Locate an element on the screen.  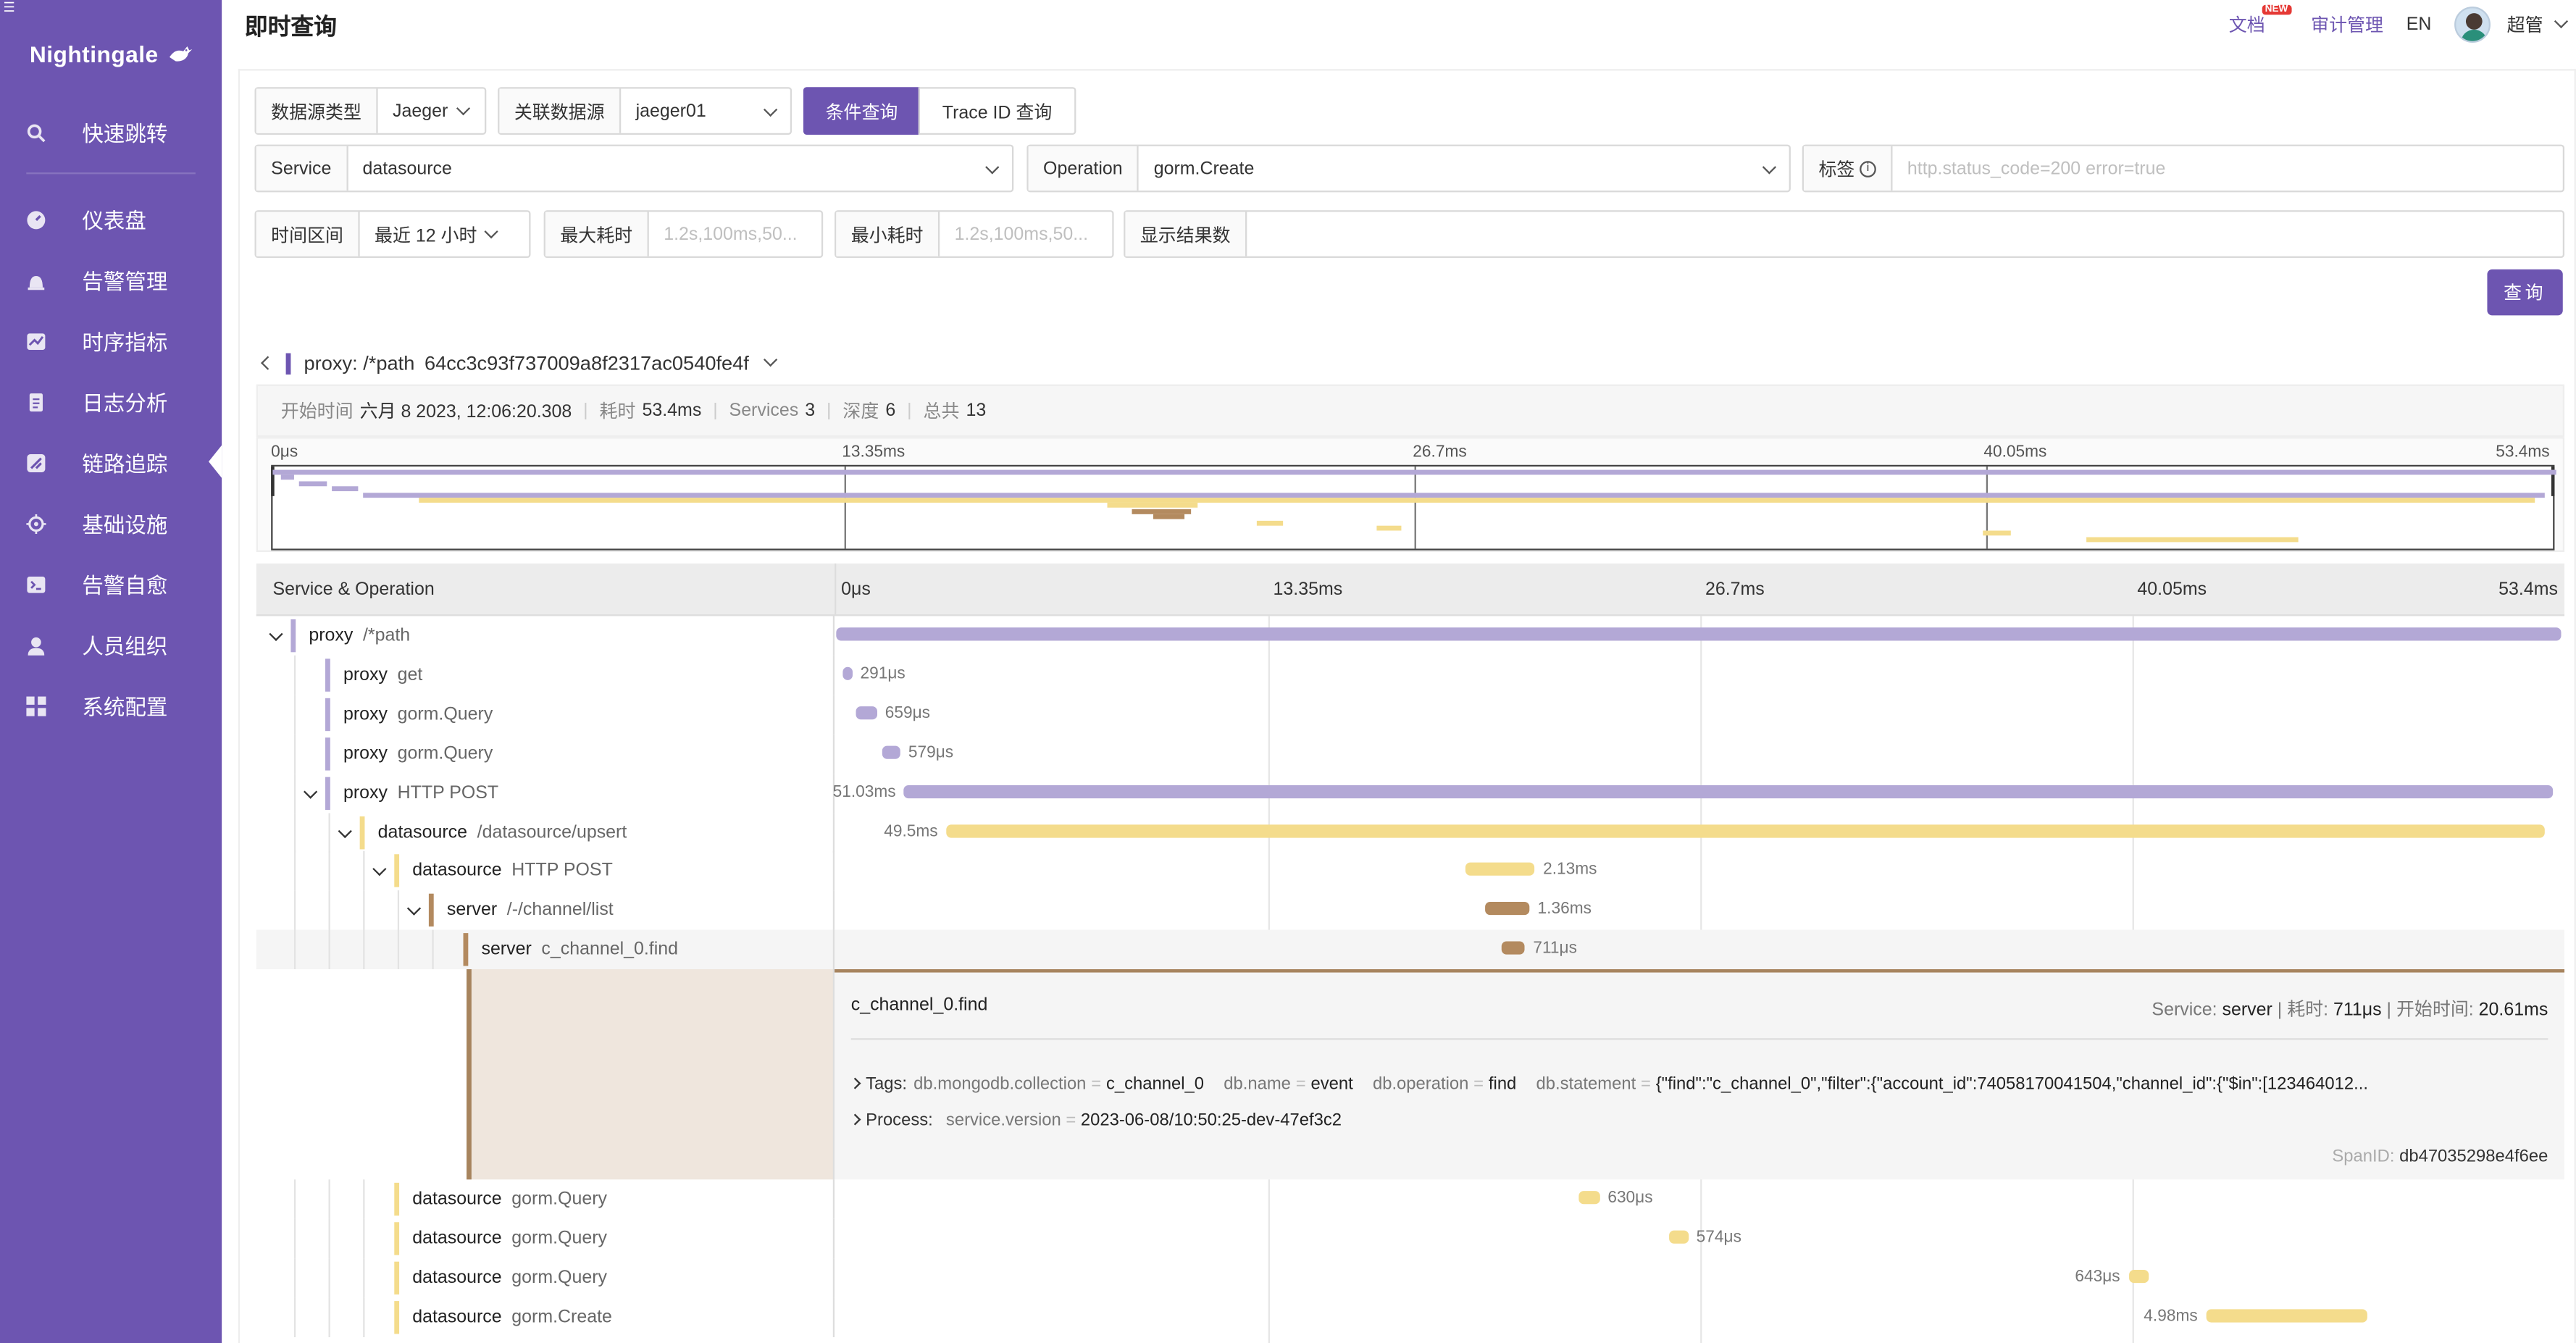
logo: Nightingale is located at coordinates (112, 55).